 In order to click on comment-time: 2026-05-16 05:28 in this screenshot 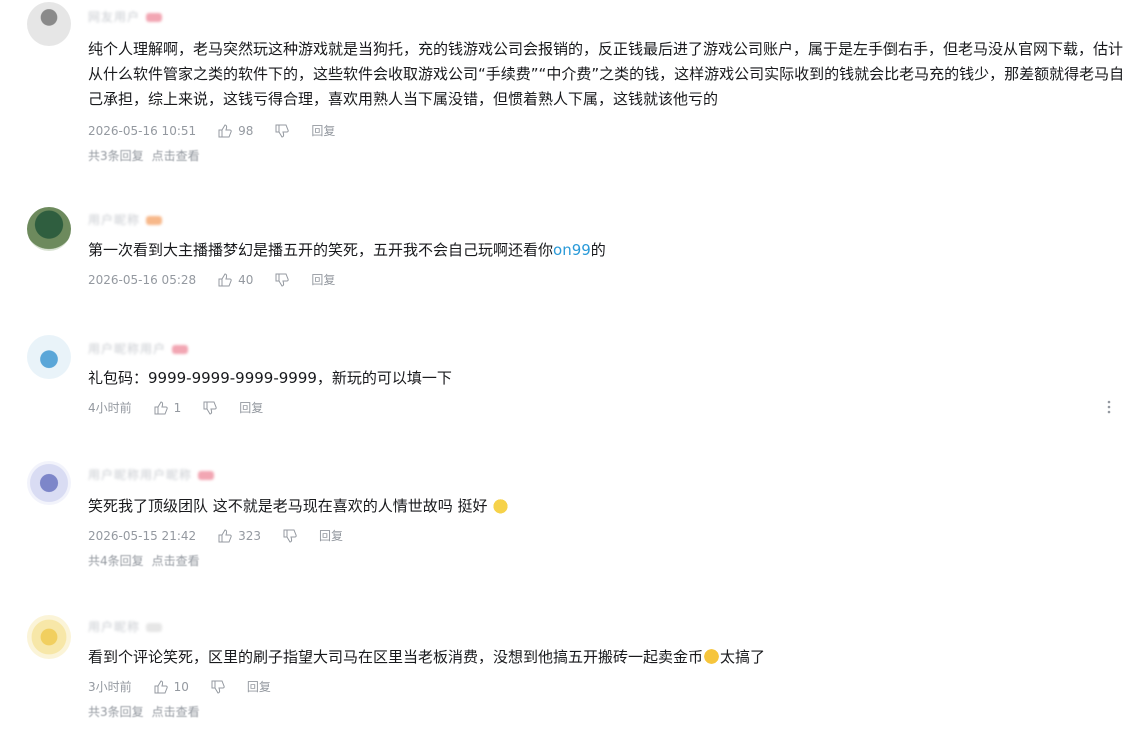, I will do `click(142, 279)`.